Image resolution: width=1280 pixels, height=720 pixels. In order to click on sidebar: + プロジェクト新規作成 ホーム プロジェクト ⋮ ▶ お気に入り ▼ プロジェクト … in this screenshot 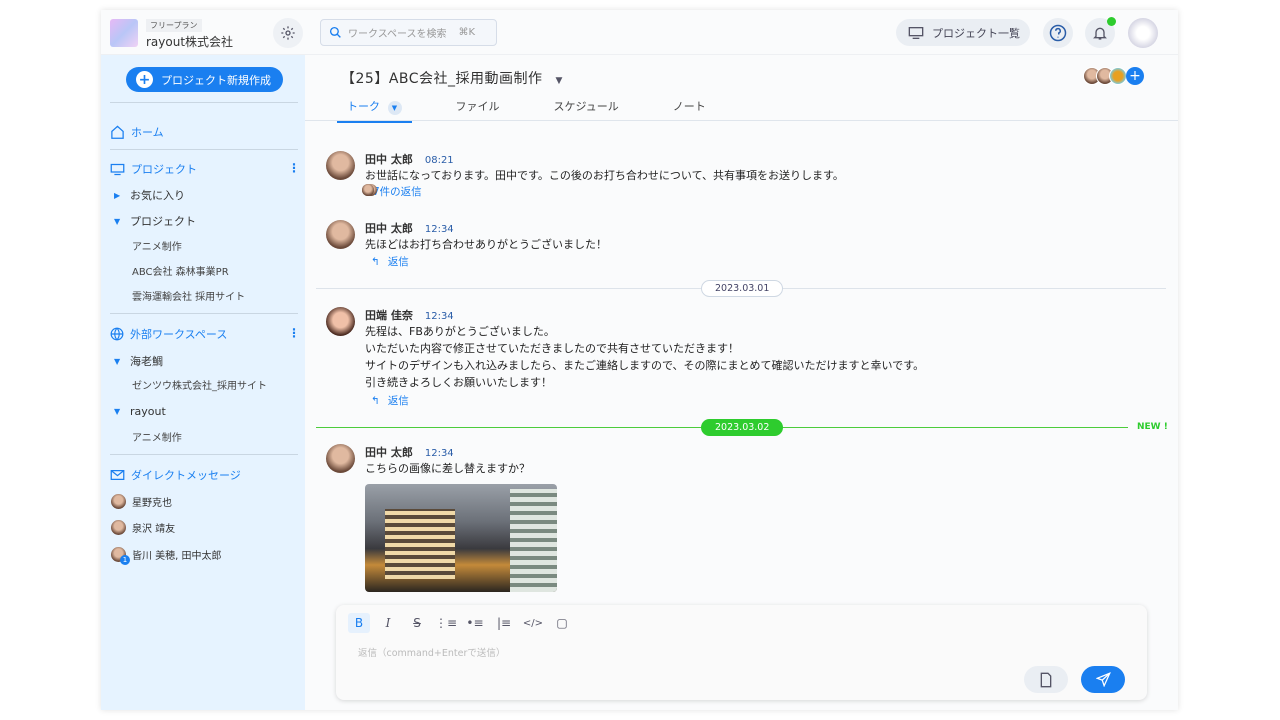, I will do `click(203, 382)`.